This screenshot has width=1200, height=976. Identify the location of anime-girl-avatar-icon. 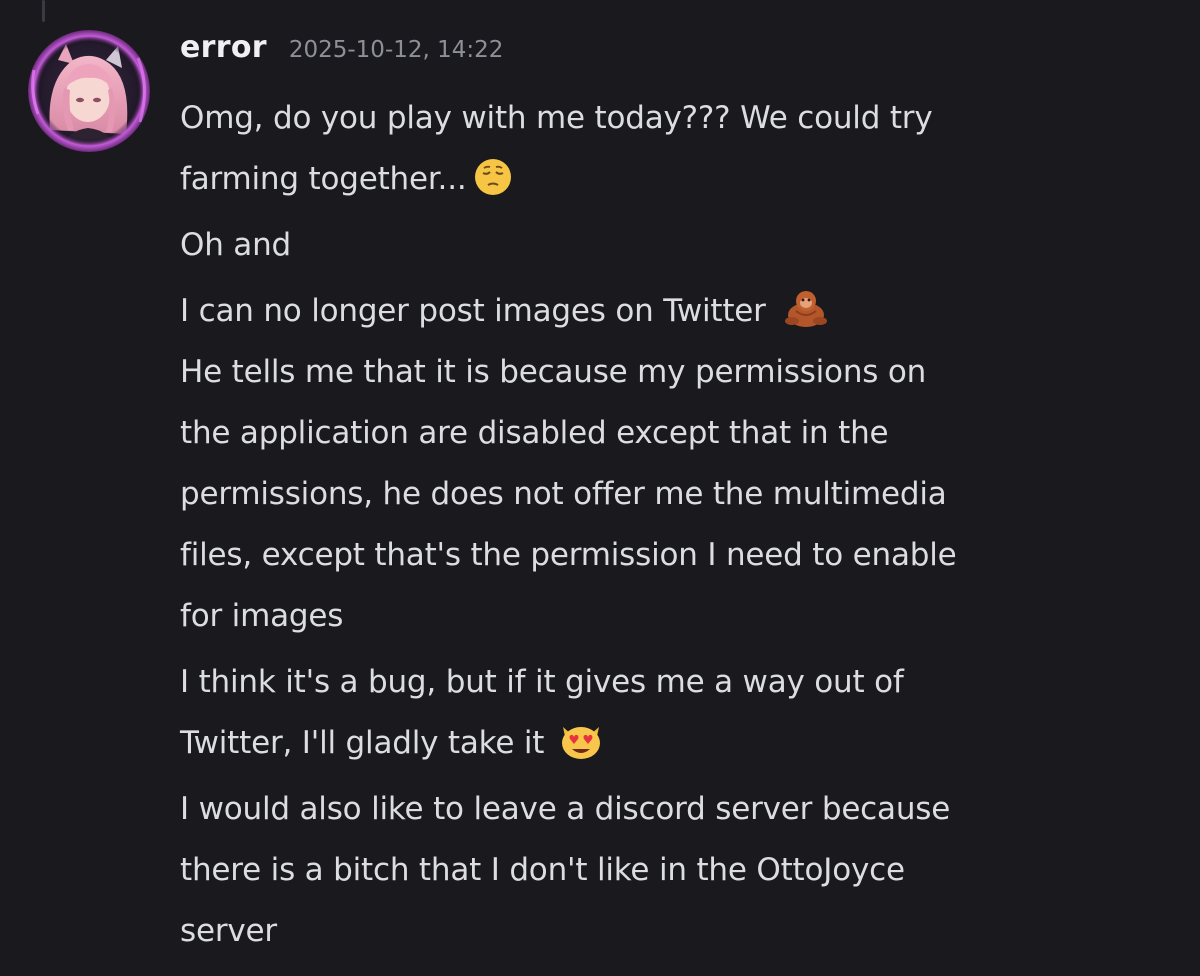
(89, 91).